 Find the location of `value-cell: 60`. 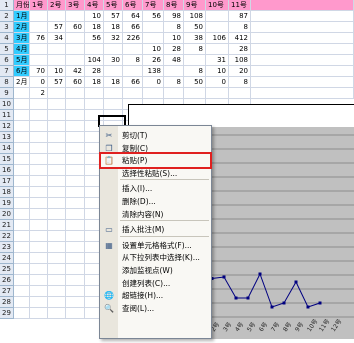

value-cell: 60 is located at coordinates (75, 27).